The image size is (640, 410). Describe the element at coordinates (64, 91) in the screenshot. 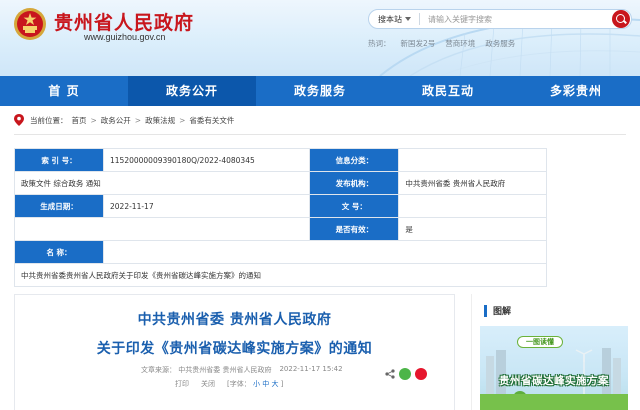

I see `nav-item-home: 首 页` at that location.